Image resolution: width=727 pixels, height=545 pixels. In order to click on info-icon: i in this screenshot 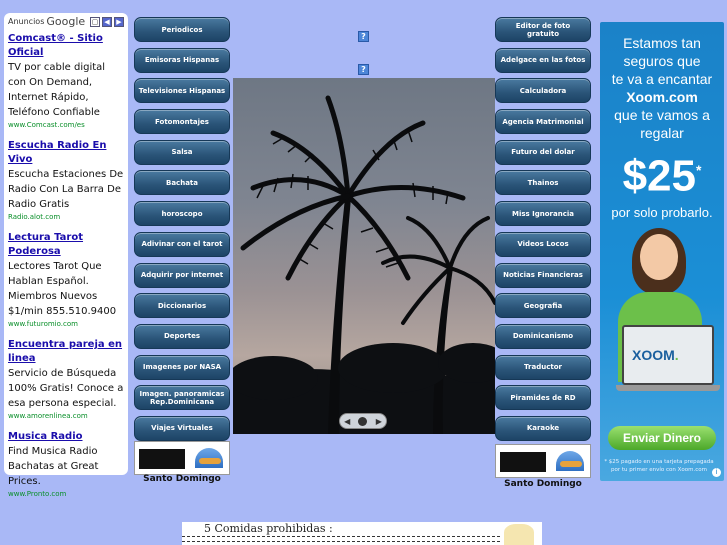, I will do `click(716, 472)`.